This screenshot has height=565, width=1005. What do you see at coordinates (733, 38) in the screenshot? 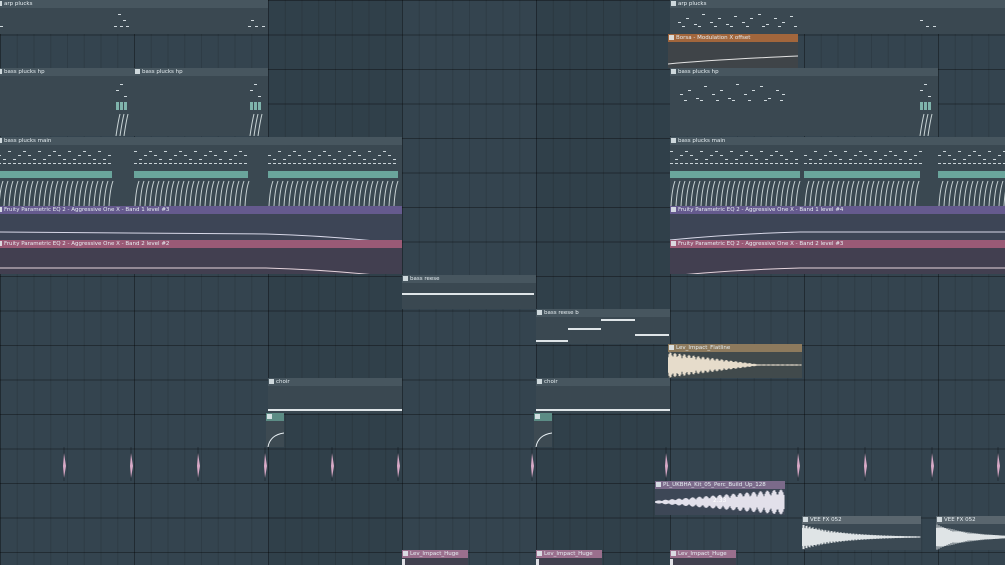
I see `clip-header: Borsa - Modulation X offset` at bounding box center [733, 38].